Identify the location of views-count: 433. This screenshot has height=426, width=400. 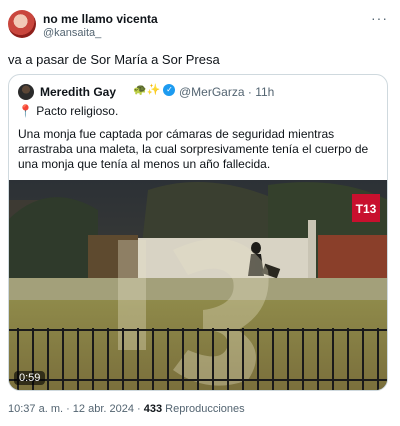
(153, 409).